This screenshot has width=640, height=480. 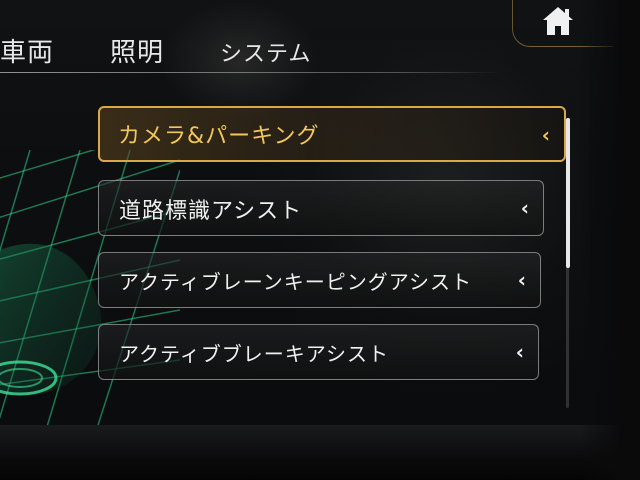 What do you see at coordinates (295, 282) in the screenshot?
I see `menu-item-label: アクティブレーンキーピングアシスト` at bounding box center [295, 282].